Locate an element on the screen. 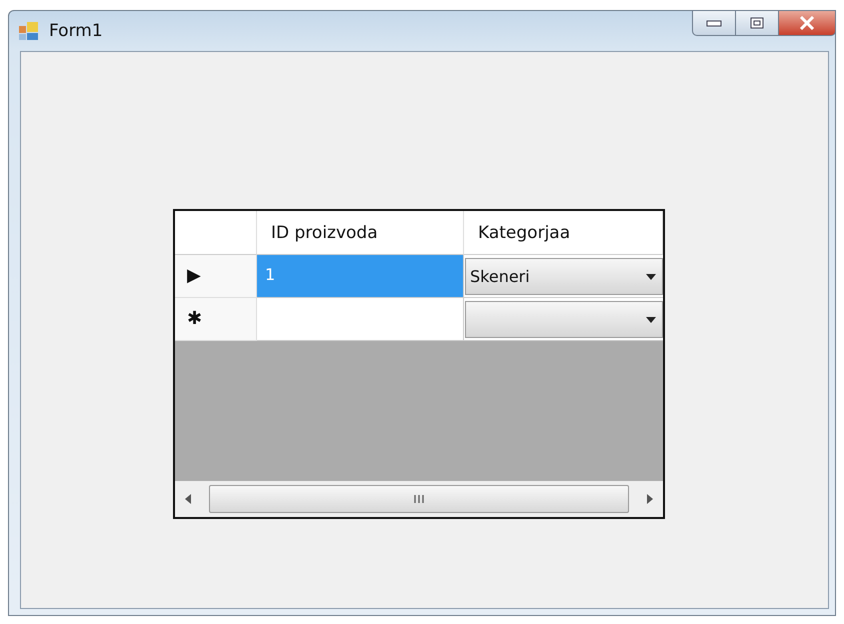 This screenshot has width=844, height=624. combo-box: Skeneri is located at coordinates (564, 276).